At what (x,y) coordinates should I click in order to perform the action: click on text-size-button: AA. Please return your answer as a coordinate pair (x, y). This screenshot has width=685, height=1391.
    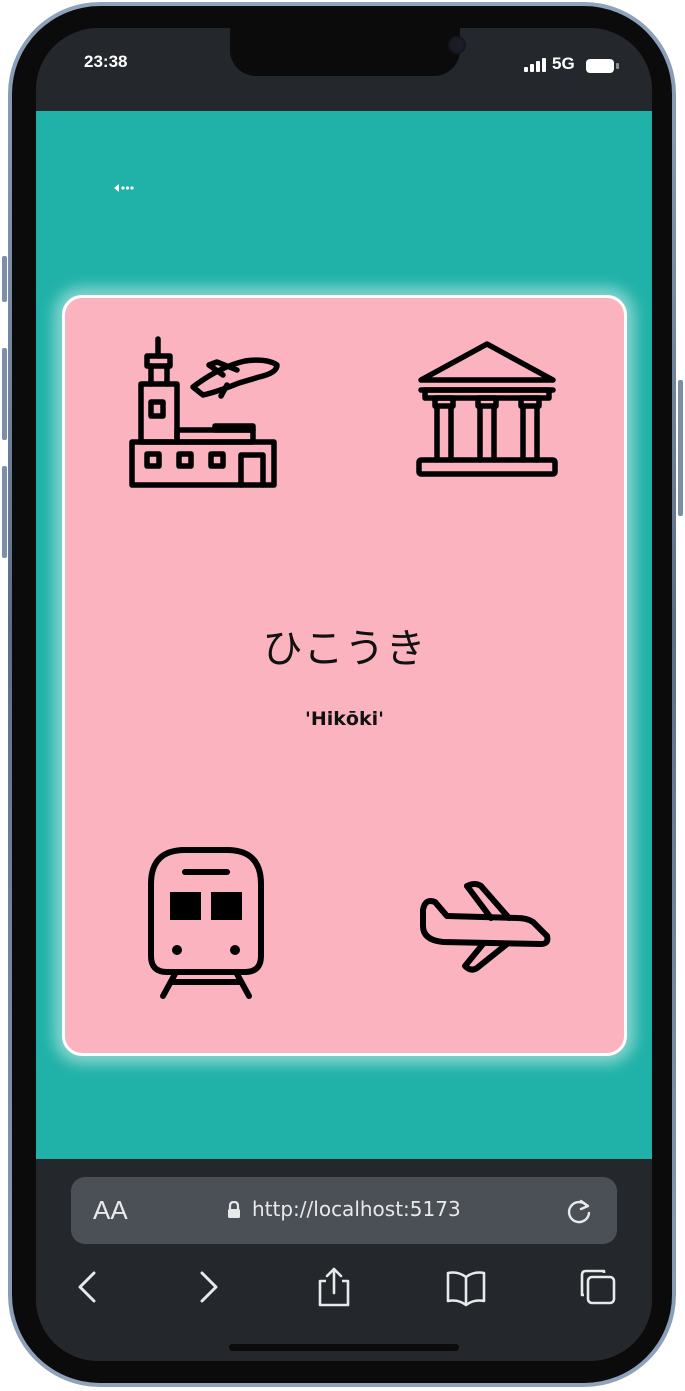
    Looking at the image, I should click on (110, 1210).